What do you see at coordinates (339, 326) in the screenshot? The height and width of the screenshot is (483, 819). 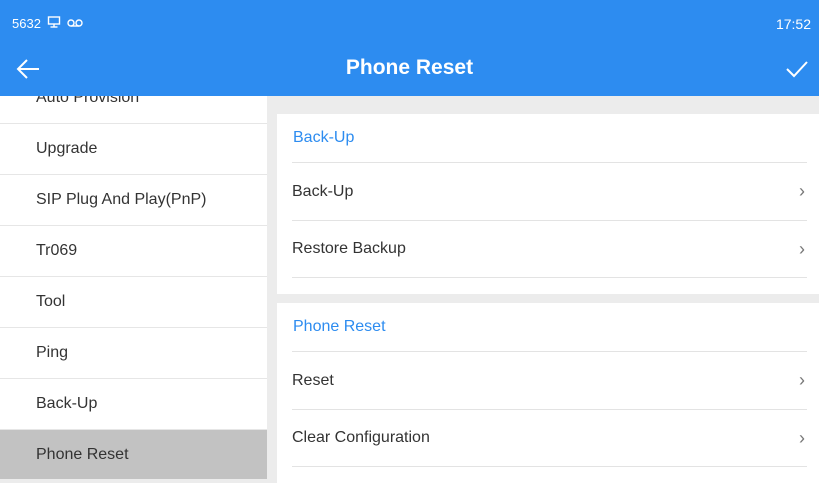 I see `section-title: Phone Reset` at bounding box center [339, 326].